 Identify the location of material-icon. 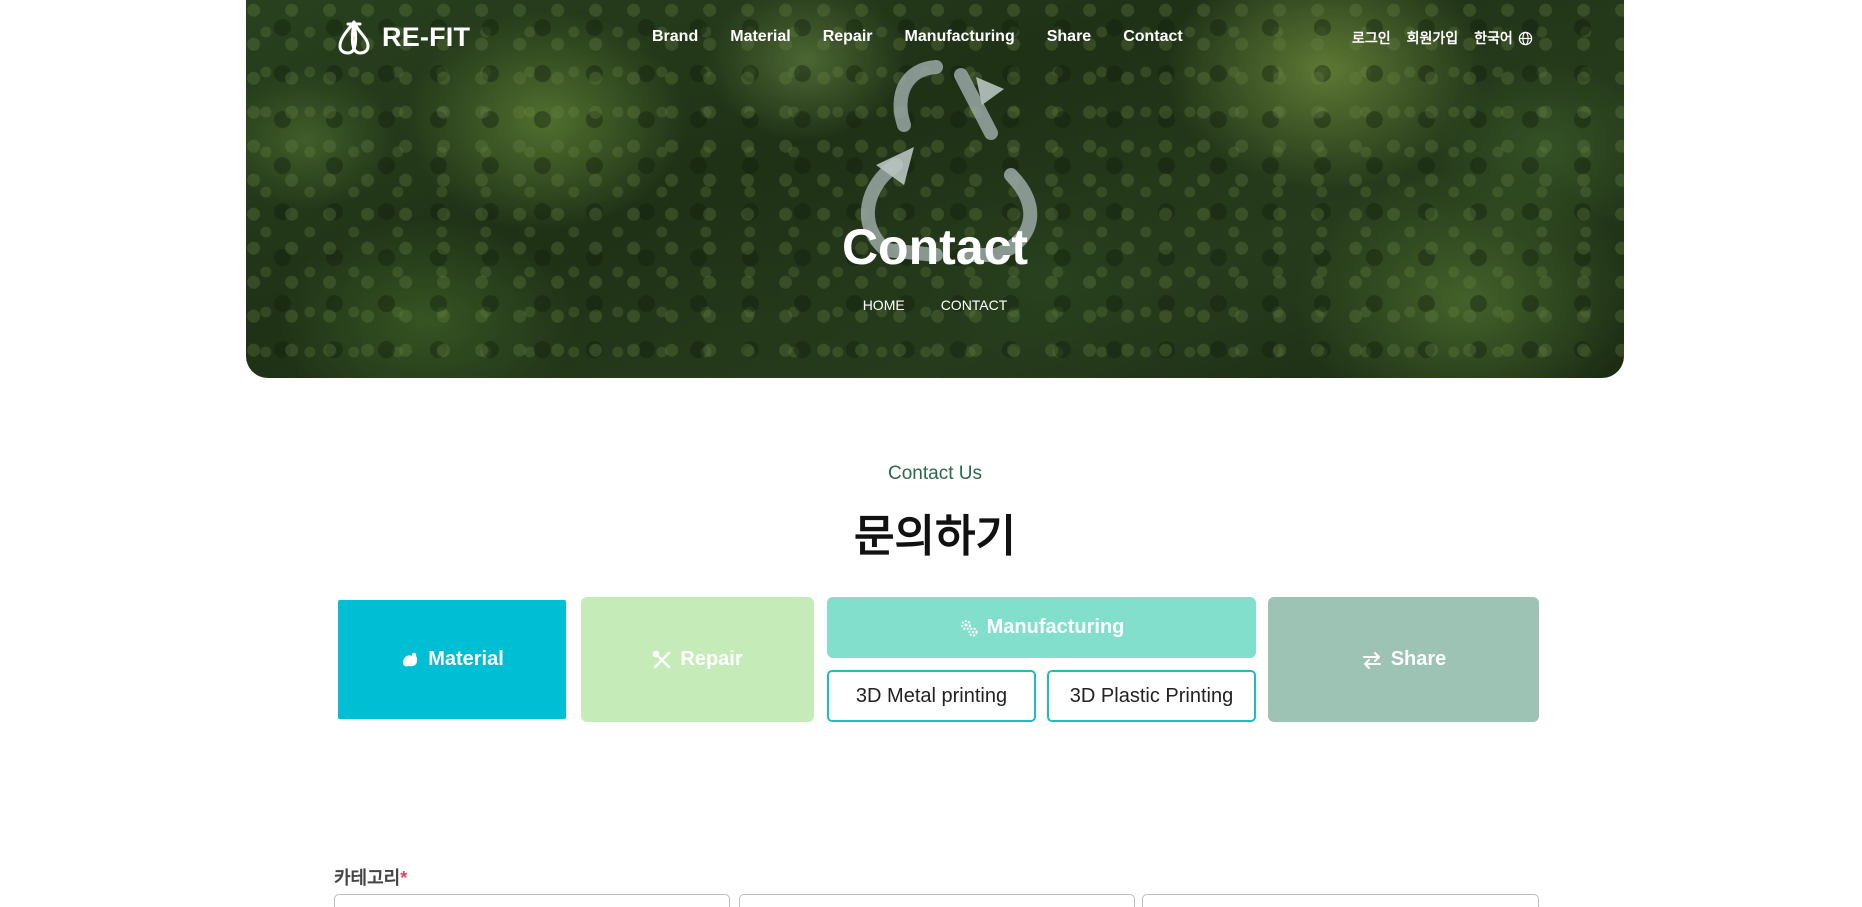
(410, 659).